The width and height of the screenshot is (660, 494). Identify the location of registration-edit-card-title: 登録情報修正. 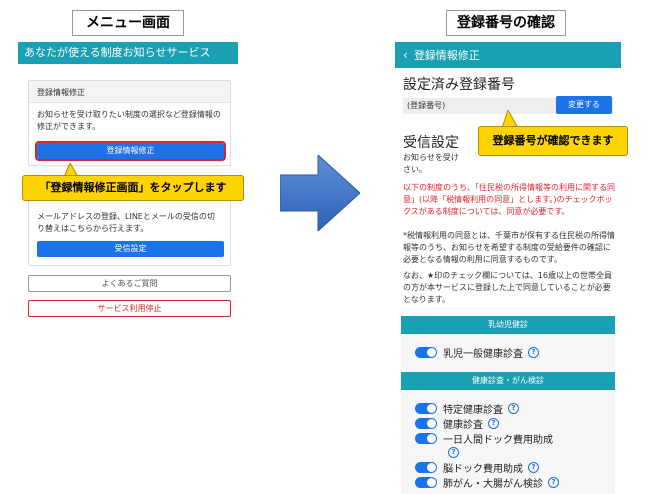
(129, 92).